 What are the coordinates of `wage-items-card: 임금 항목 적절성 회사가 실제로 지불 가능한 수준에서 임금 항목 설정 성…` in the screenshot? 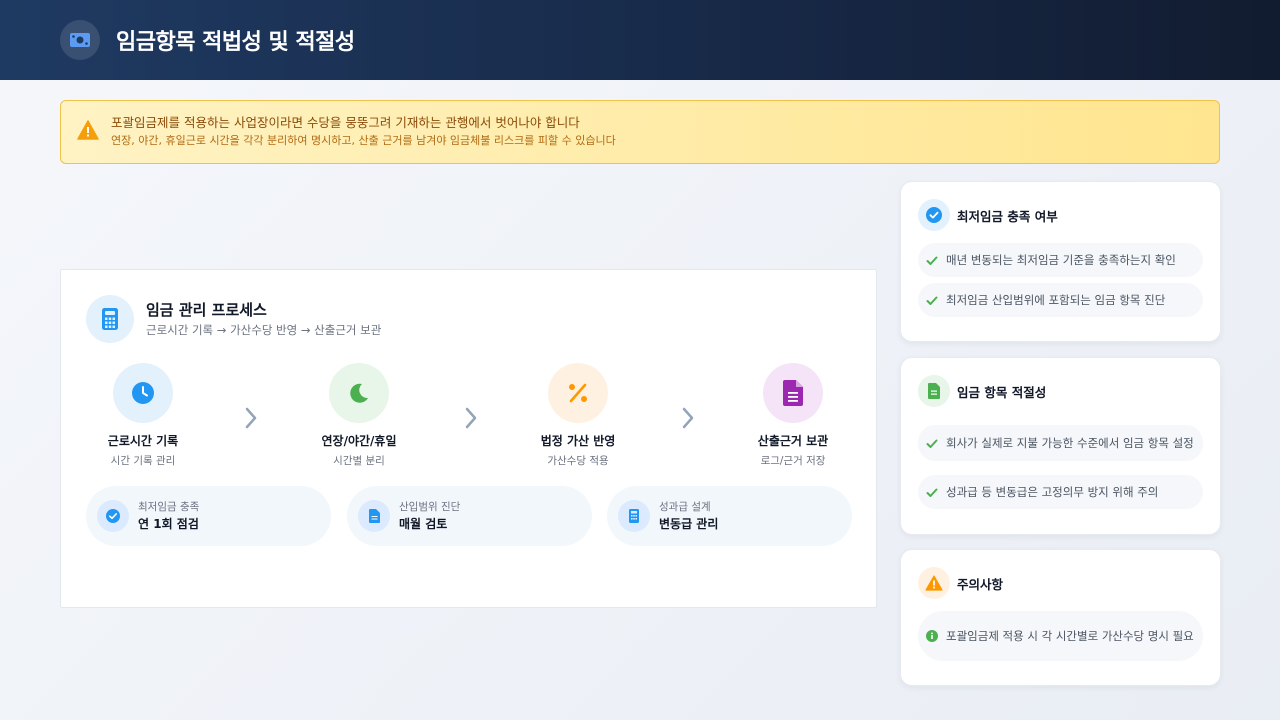 It's located at (1060, 446).